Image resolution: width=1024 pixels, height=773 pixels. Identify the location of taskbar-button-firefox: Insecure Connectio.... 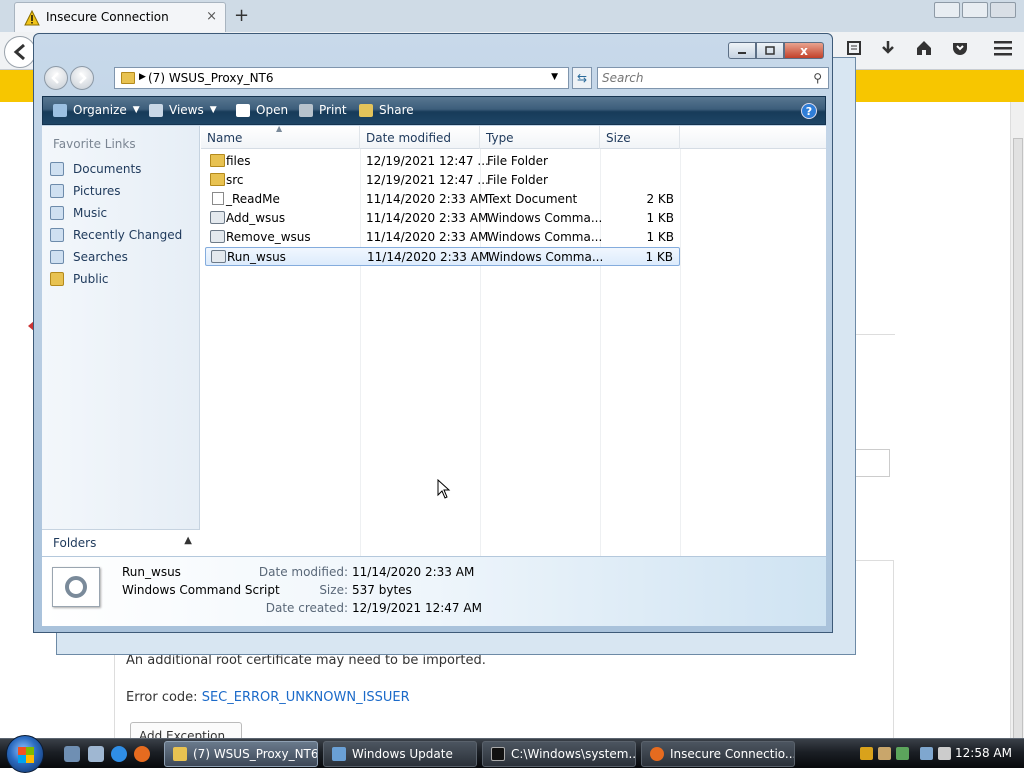
(718, 754).